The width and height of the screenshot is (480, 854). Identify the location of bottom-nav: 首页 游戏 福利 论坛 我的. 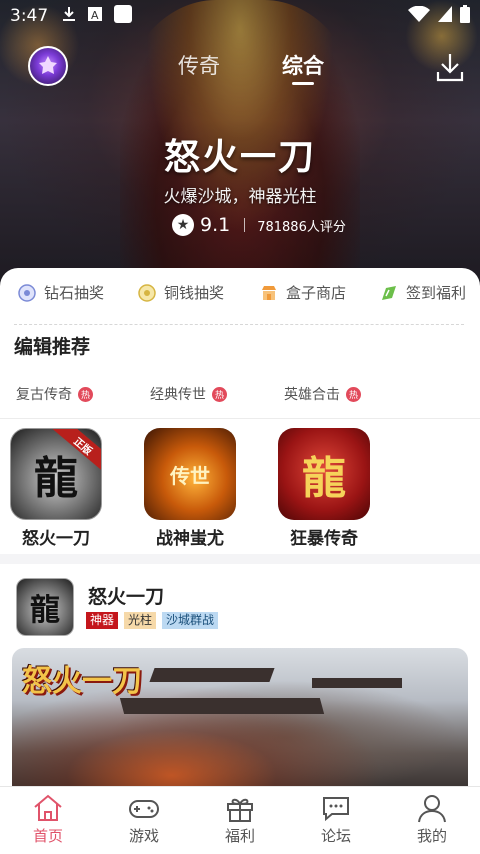
(240, 820).